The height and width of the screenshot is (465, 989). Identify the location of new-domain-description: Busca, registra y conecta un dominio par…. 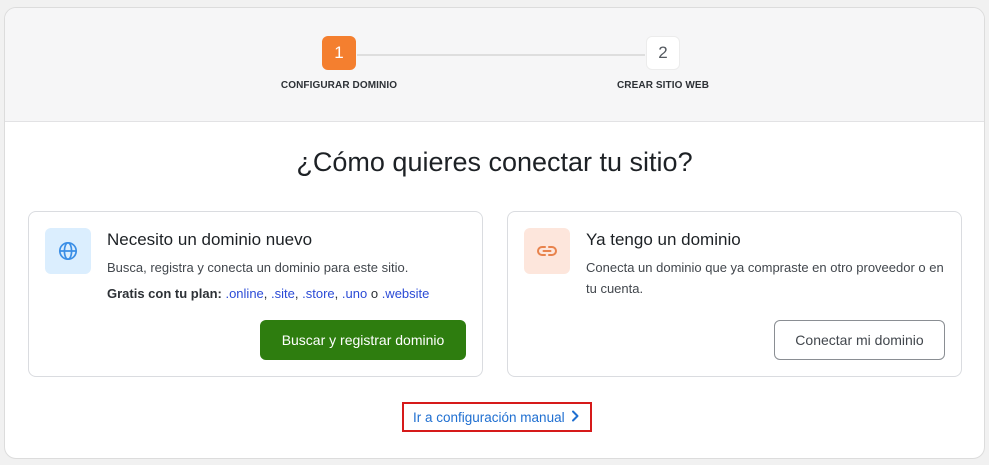
(258, 267).